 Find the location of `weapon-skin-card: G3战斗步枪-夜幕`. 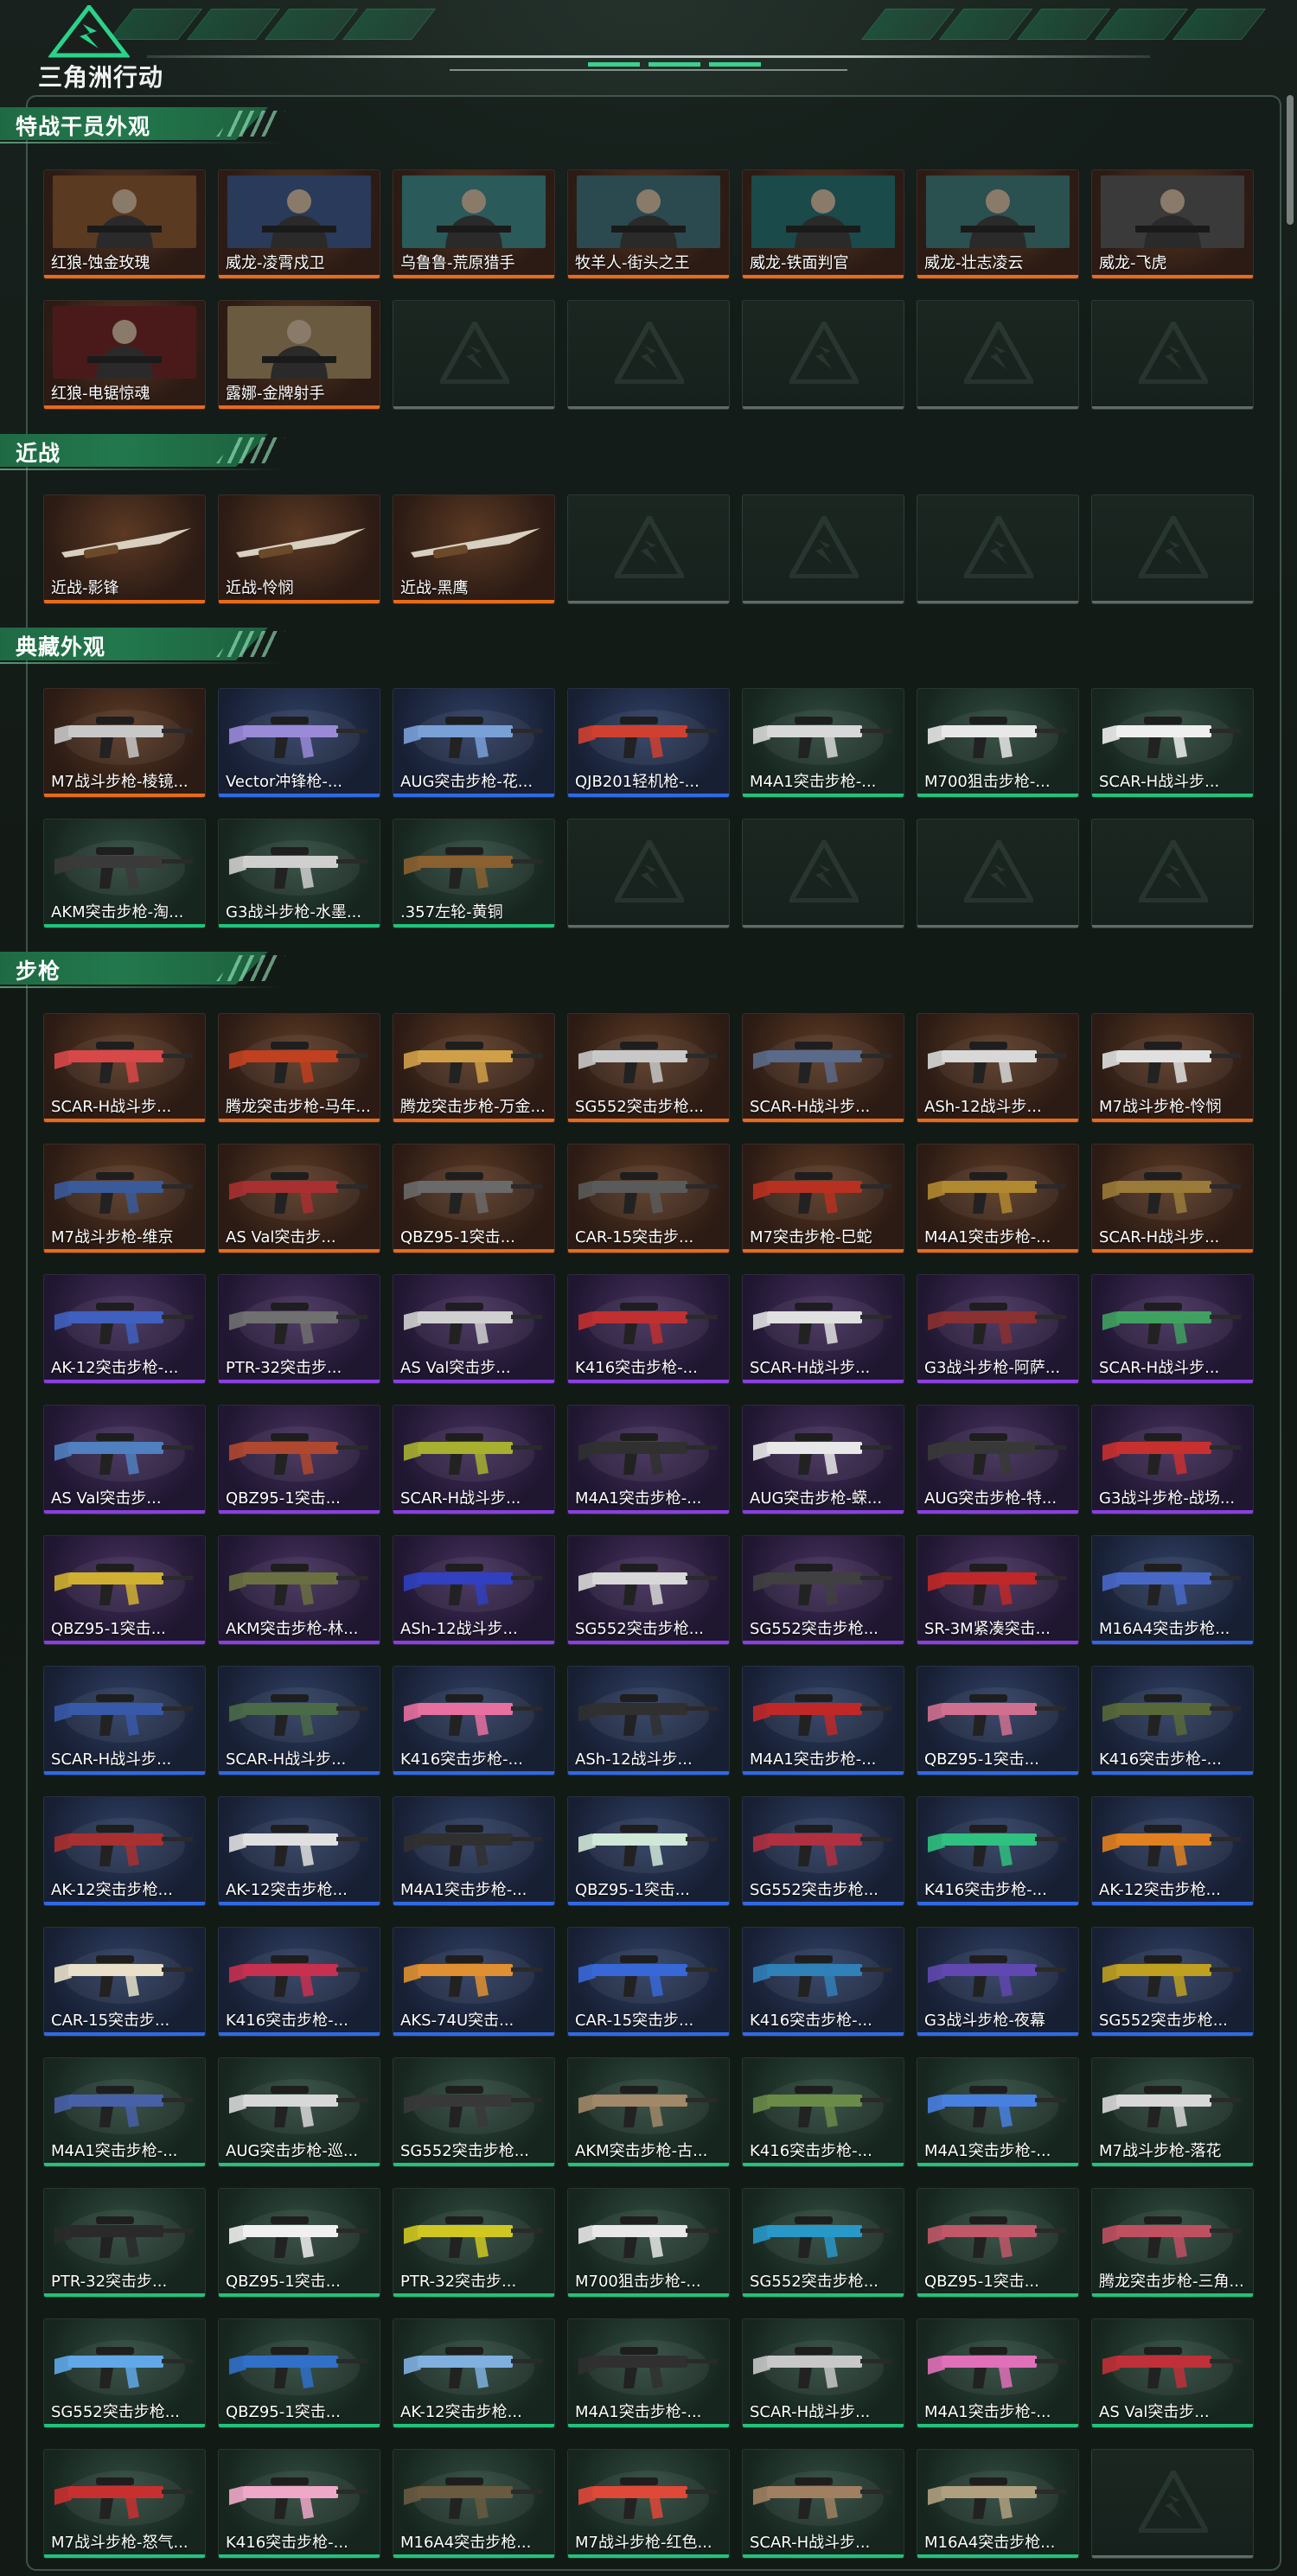

weapon-skin-card: G3战斗步枪-夜幕 is located at coordinates (998, 1982).